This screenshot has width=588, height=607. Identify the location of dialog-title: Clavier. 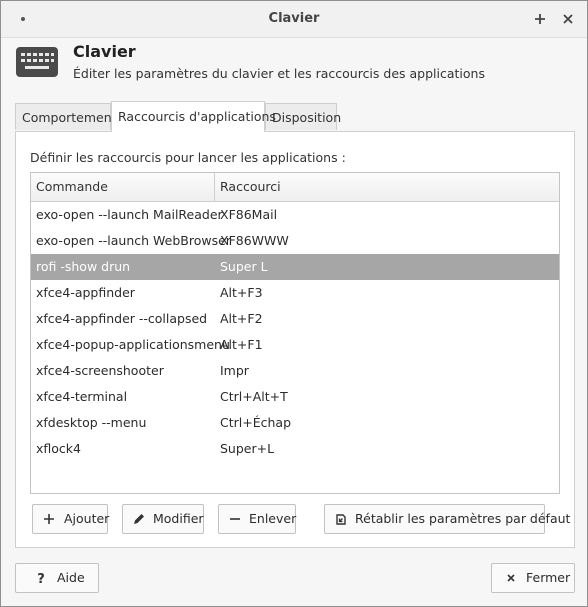
(104, 51).